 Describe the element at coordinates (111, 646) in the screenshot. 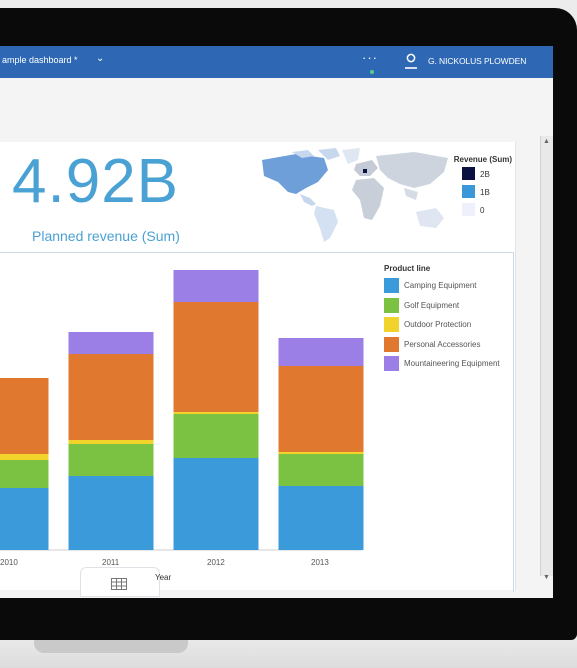

I see `laptop-notch` at that location.